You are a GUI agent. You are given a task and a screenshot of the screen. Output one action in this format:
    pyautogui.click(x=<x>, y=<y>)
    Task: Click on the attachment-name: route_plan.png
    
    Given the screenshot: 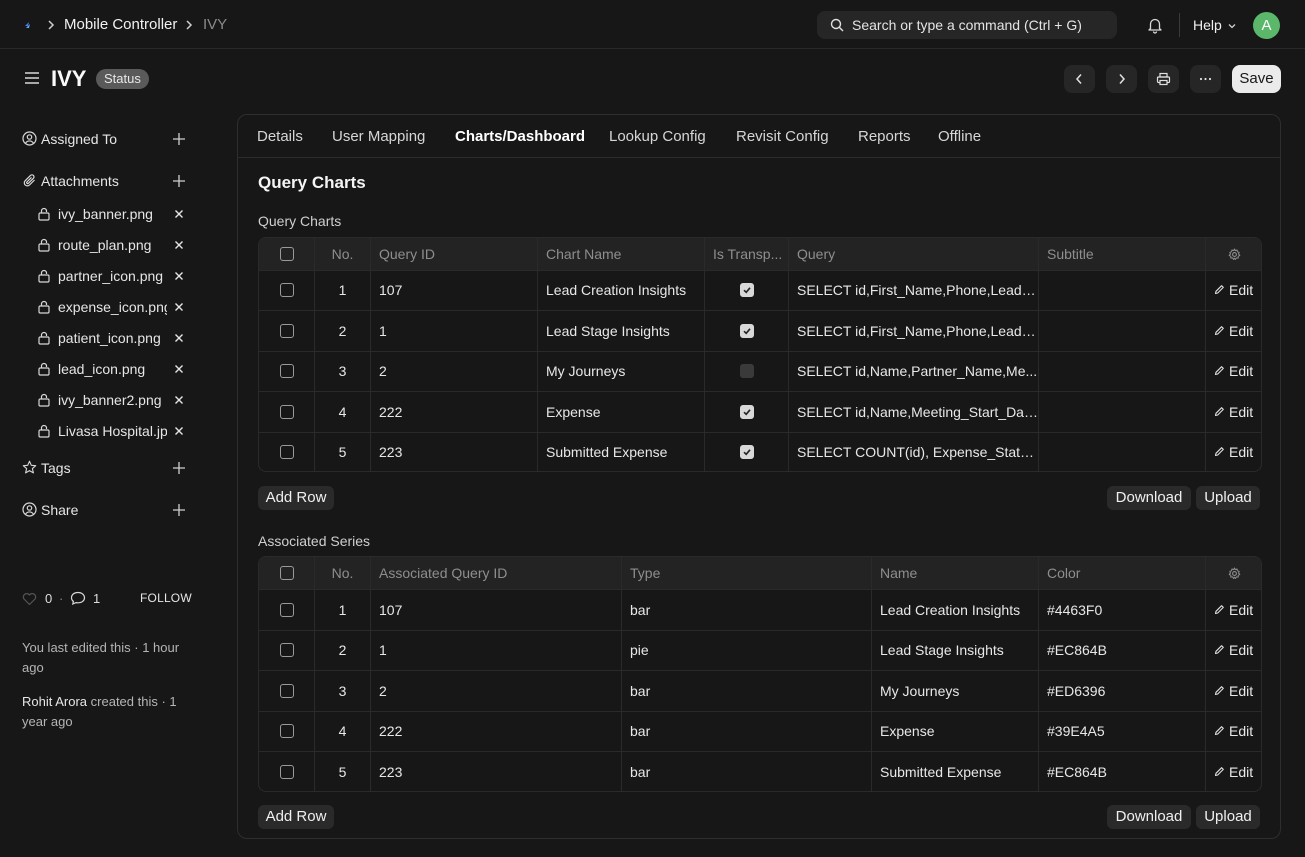 What is the action you would take?
    pyautogui.click(x=112, y=245)
    